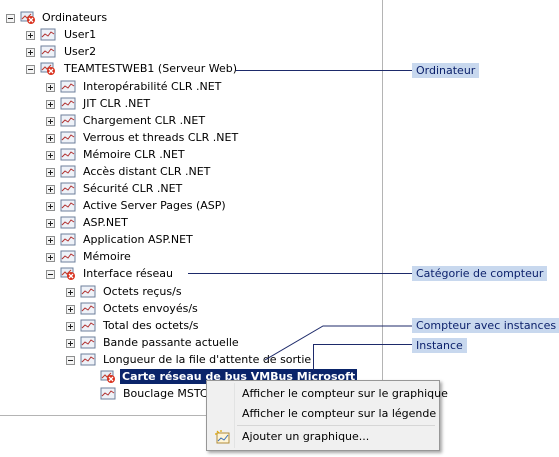 The image size is (559, 457). I want to click on add-graph-icon, so click(222, 437).